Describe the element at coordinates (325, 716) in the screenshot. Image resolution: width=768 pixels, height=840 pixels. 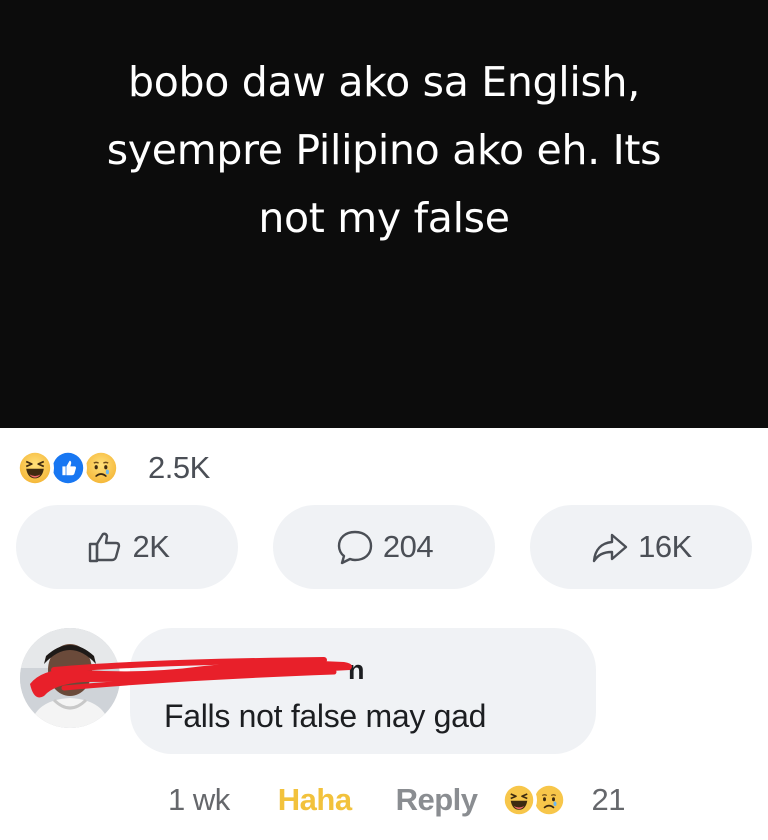
I see `comment-text: Falls not false may gad` at that location.